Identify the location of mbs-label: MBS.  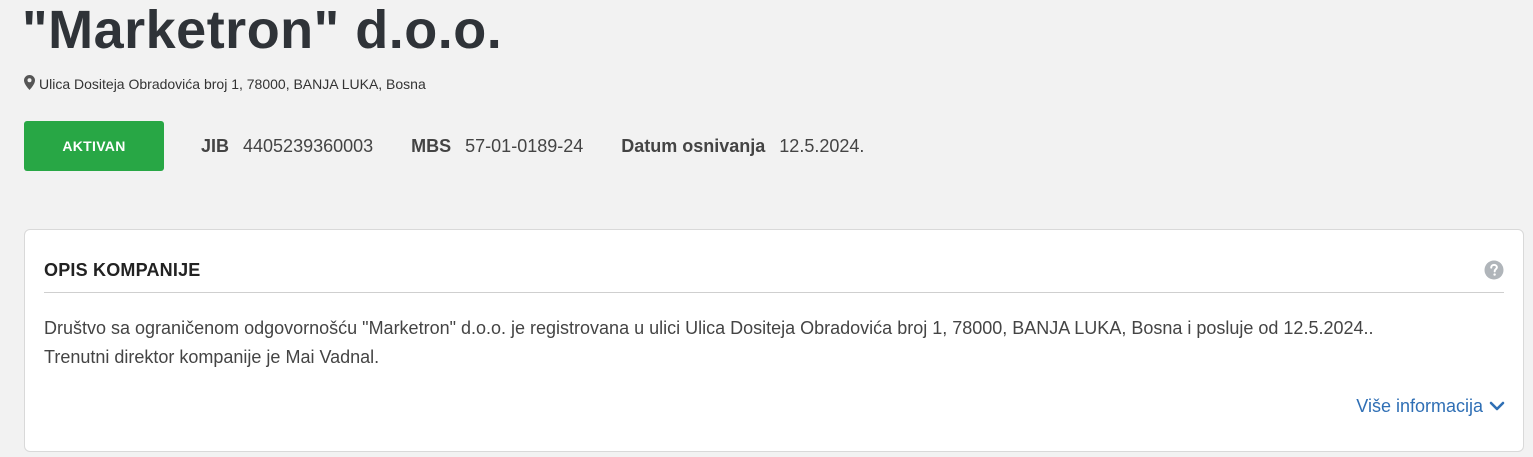
(431, 145).